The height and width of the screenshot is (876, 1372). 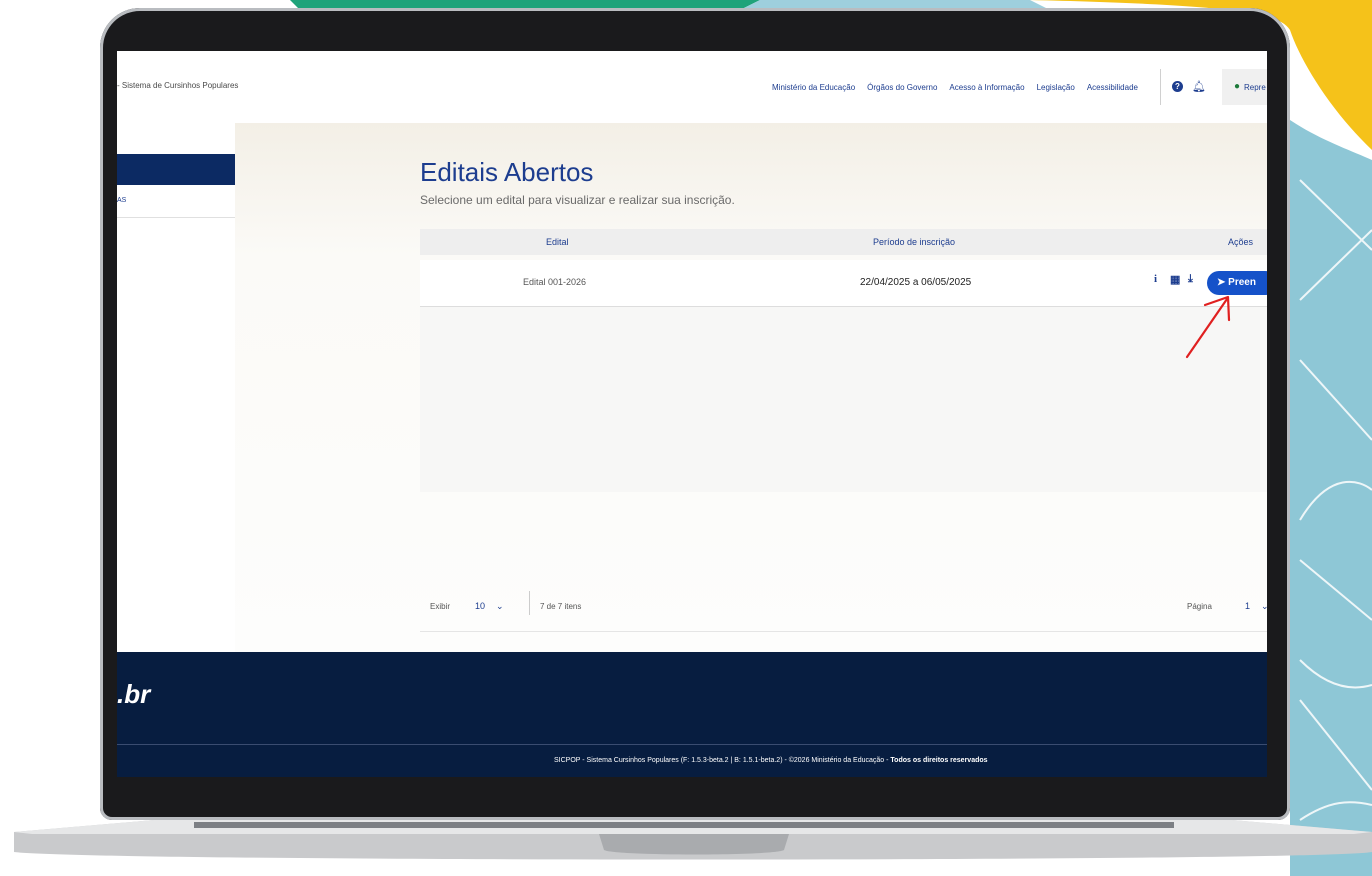 What do you see at coordinates (176, 387) in the screenshot?
I see `sidebar: AS` at bounding box center [176, 387].